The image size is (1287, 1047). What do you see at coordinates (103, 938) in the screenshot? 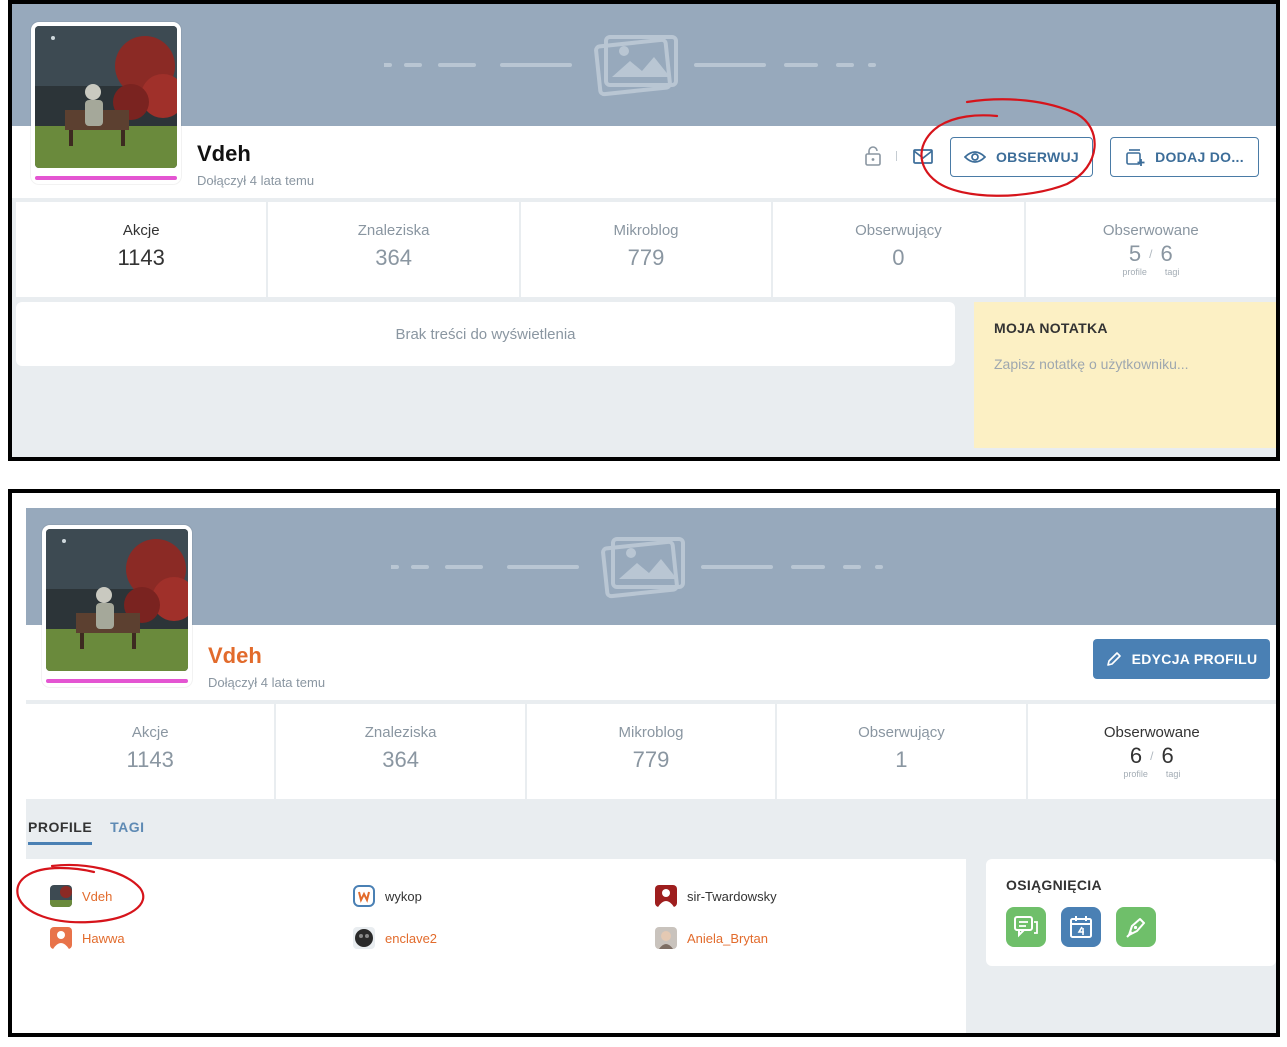
I see `profile-nick: Hawwa` at bounding box center [103, 938].